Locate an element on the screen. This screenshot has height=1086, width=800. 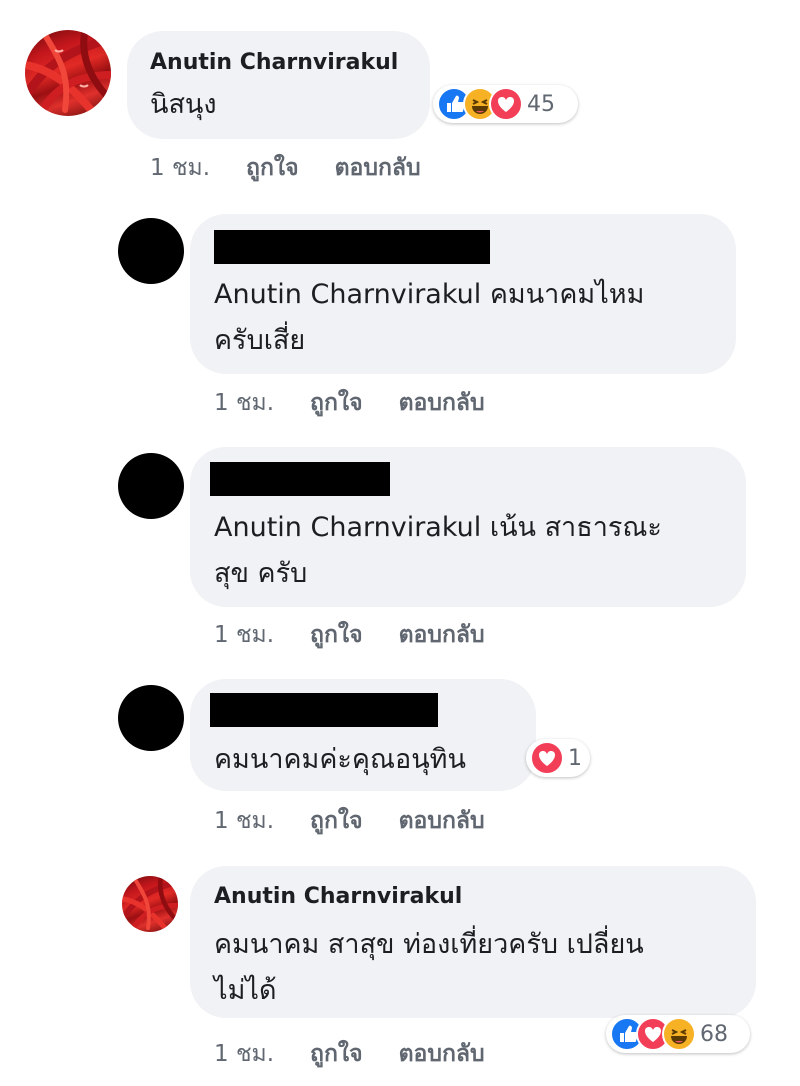
comment-text-line: สุข ครับ is located at coordinates (261, 573).